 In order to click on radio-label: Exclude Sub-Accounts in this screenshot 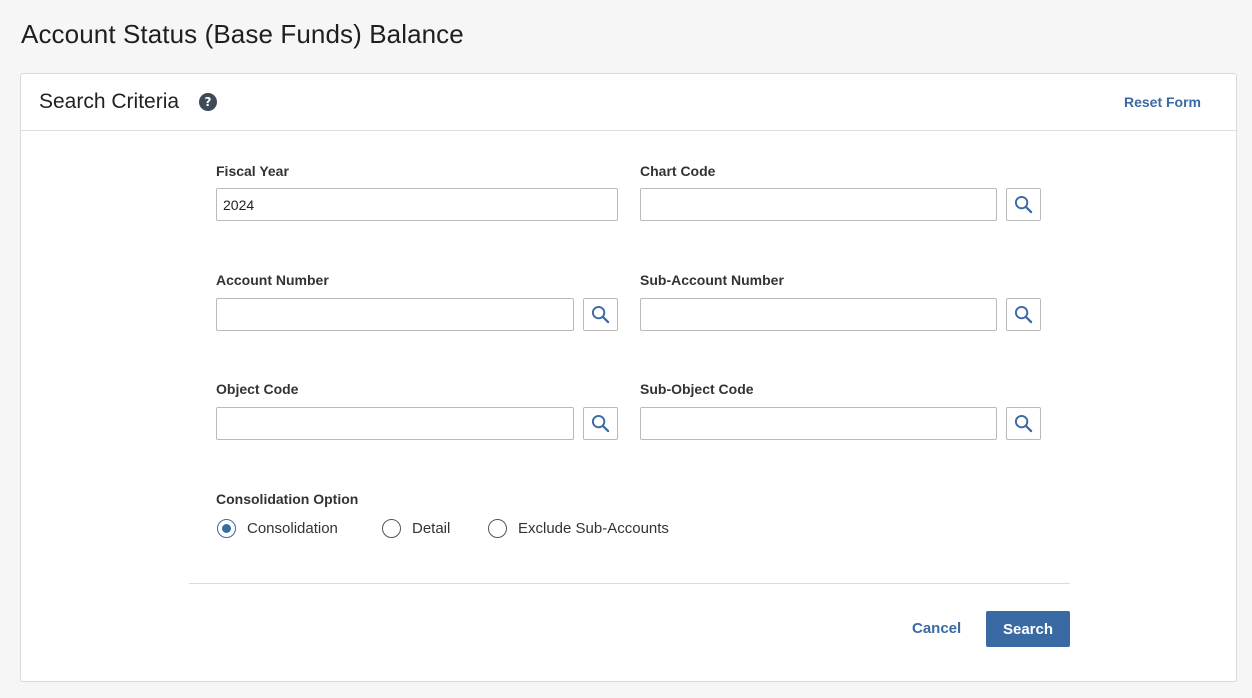, I will do `click(593, 528)`.